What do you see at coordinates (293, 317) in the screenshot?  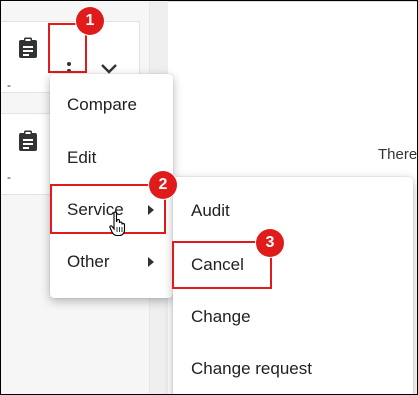 I see `submenu-item-change: Change` at bounding box center [293, 317].